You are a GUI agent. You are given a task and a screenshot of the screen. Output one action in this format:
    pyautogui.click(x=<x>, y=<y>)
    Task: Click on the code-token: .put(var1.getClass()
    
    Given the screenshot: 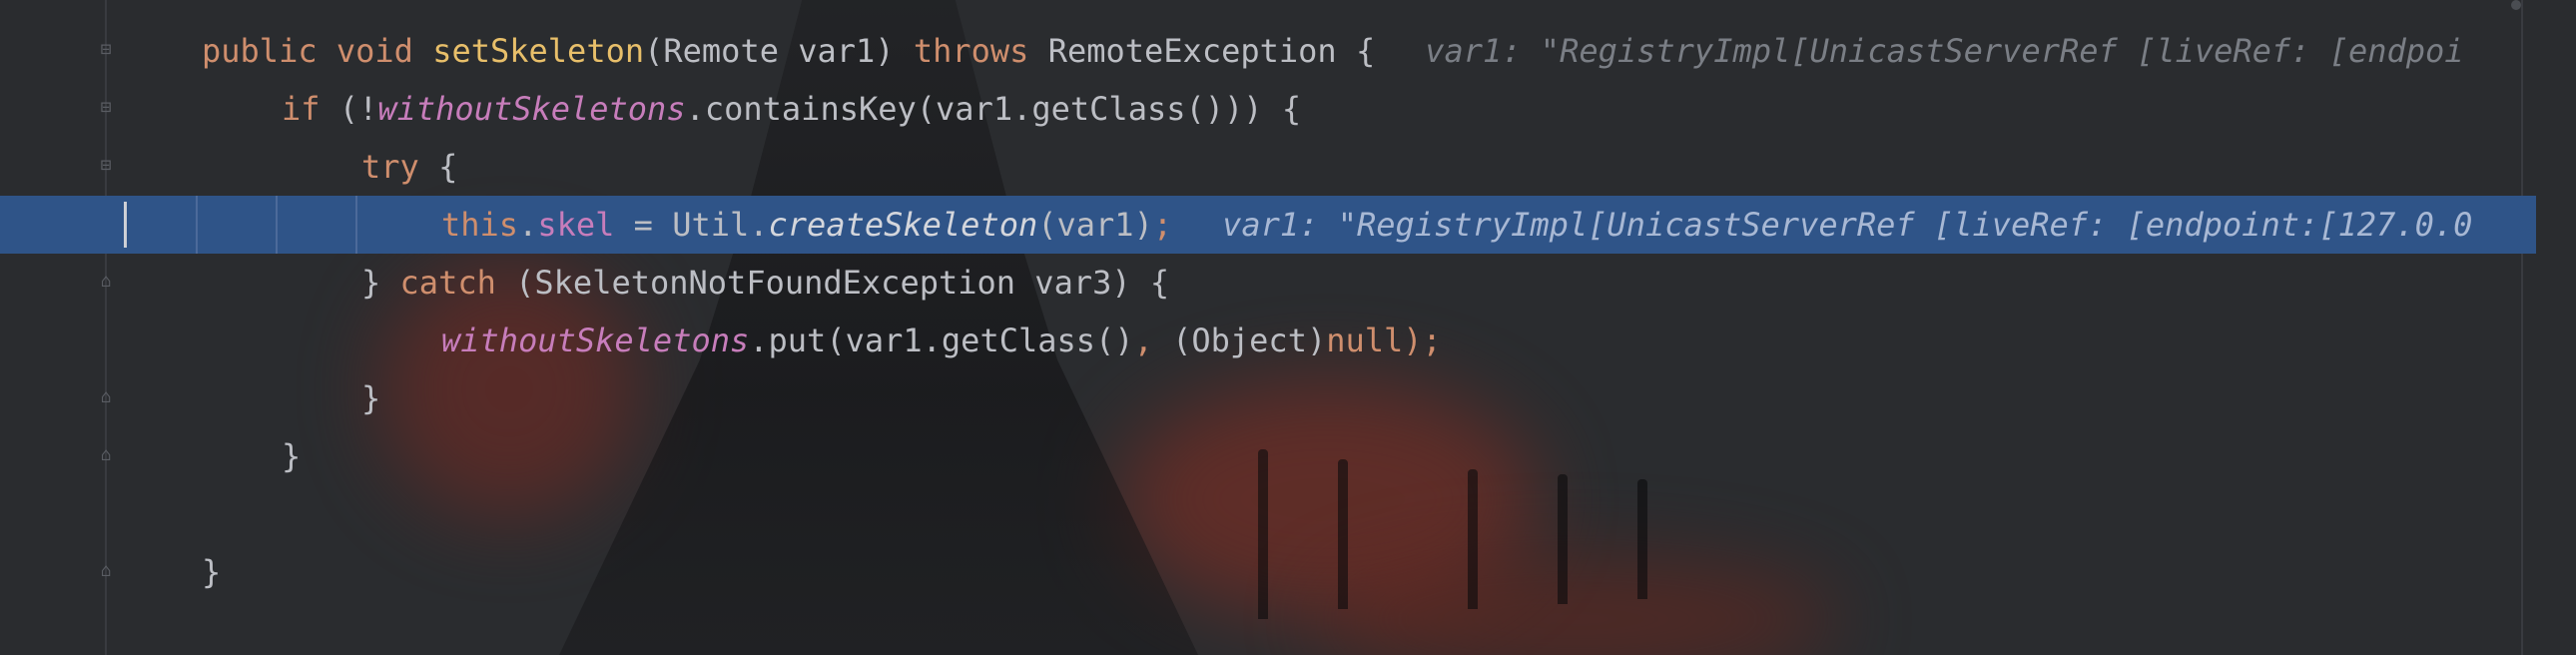 What is the action you would take?
    pyautogui.click(x=941, y=340)
    